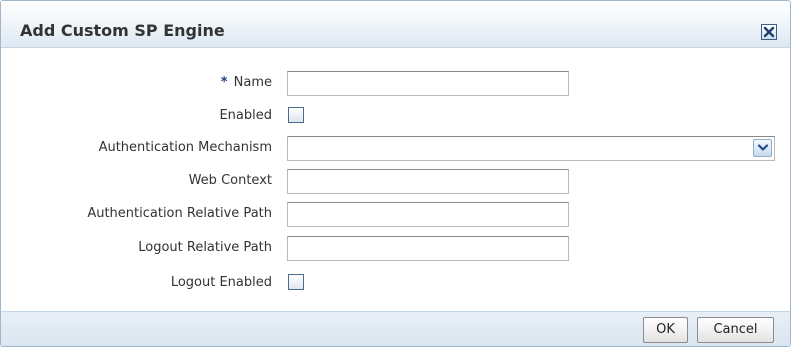 Image resolution: width=791 pixels, height=347 pixels. I want to click on name-label: * Name, so click(246, 82).